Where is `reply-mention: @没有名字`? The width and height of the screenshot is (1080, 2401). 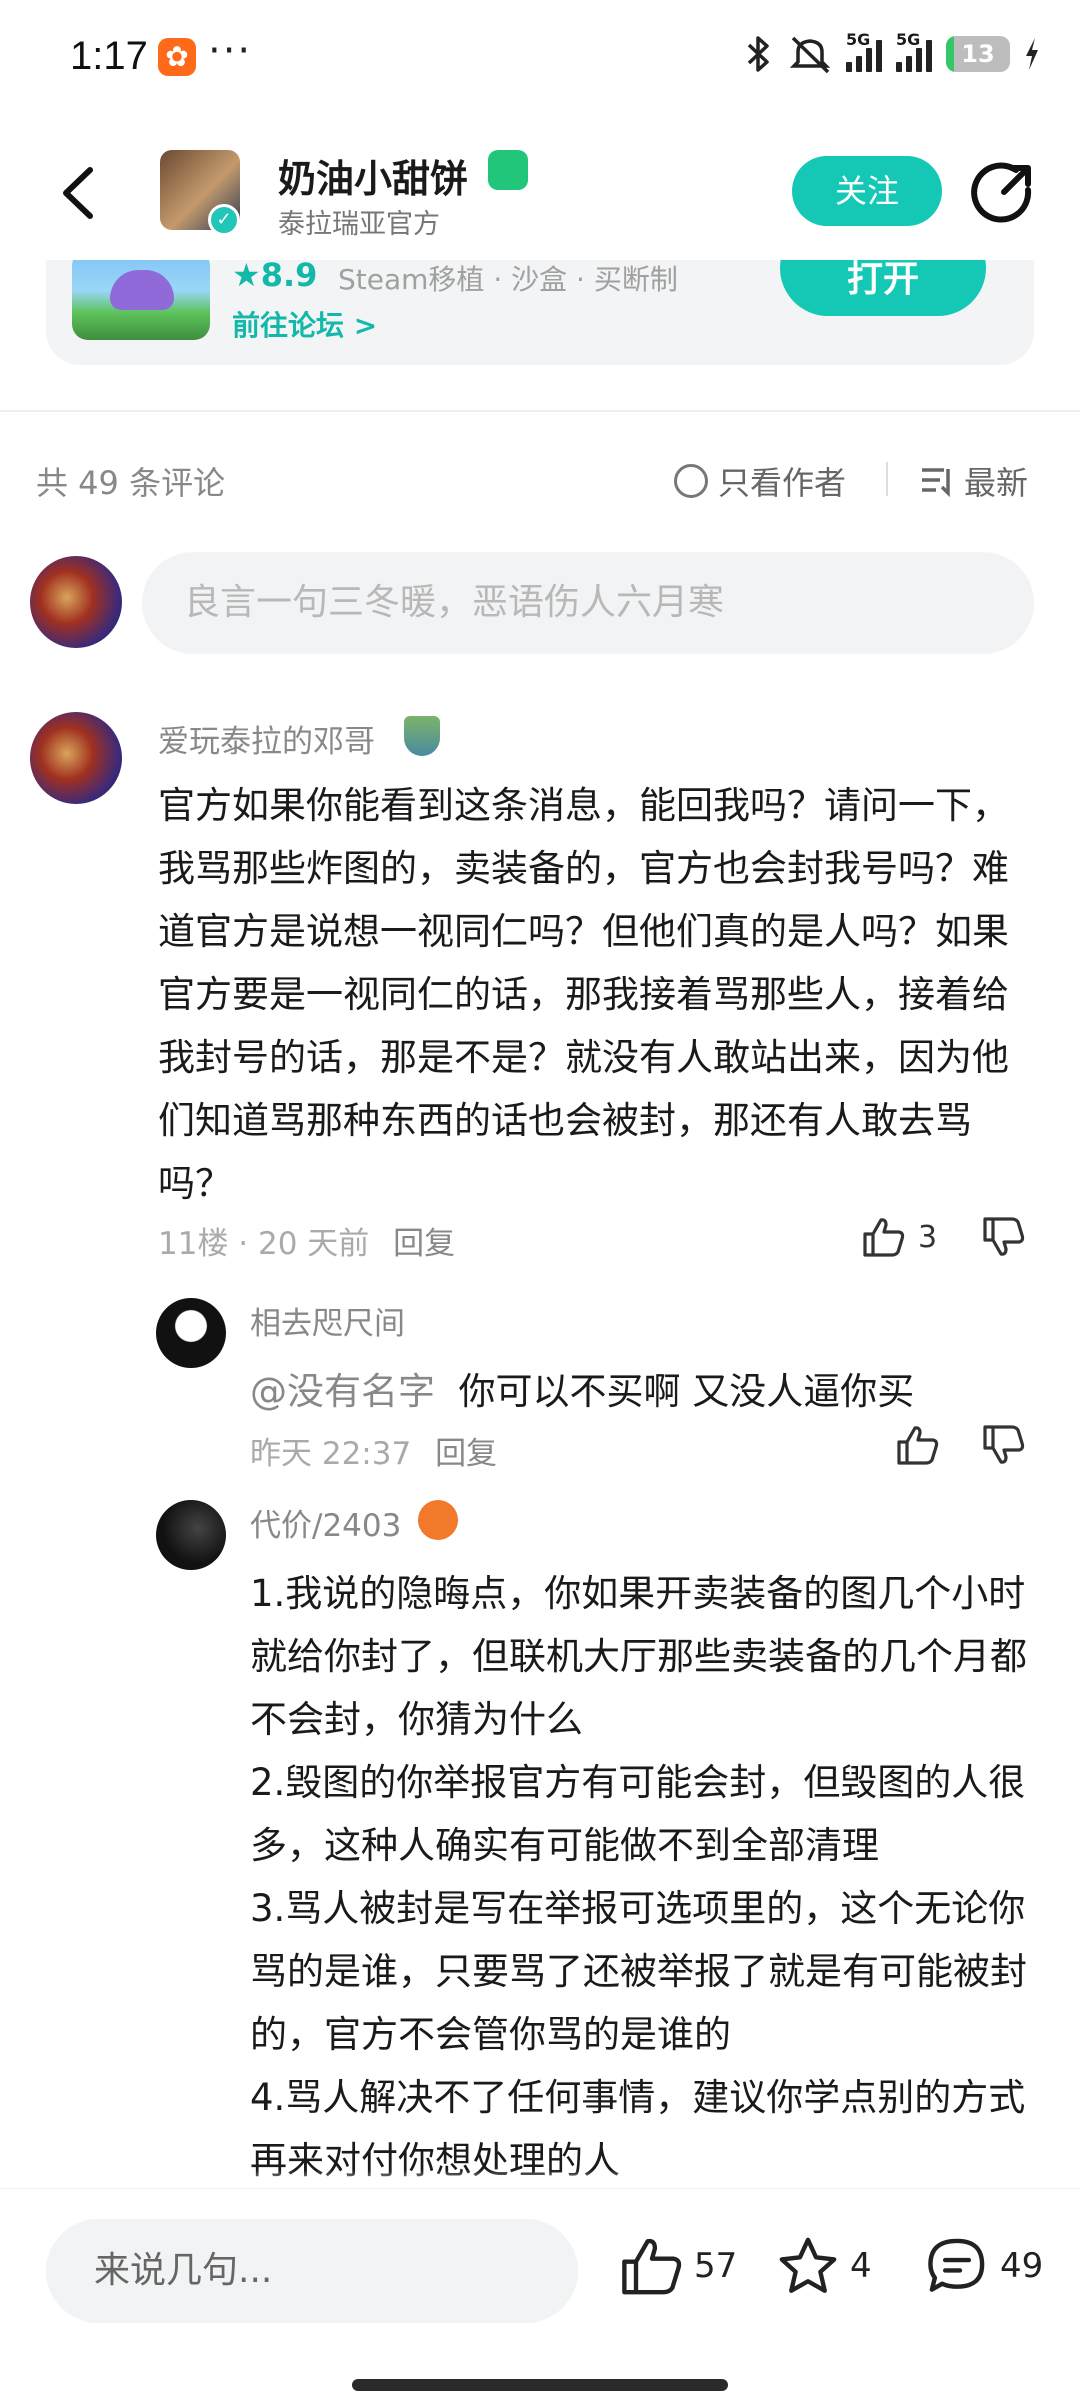
reply-mention: @没有名字 is located at coordinates (342, 1391).